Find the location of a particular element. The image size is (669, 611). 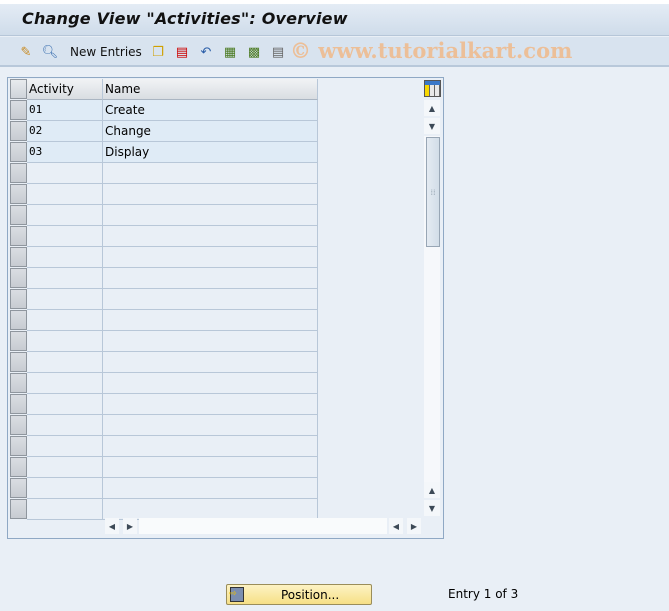

table-row: 02 Change is located at coordinates (163, 131).